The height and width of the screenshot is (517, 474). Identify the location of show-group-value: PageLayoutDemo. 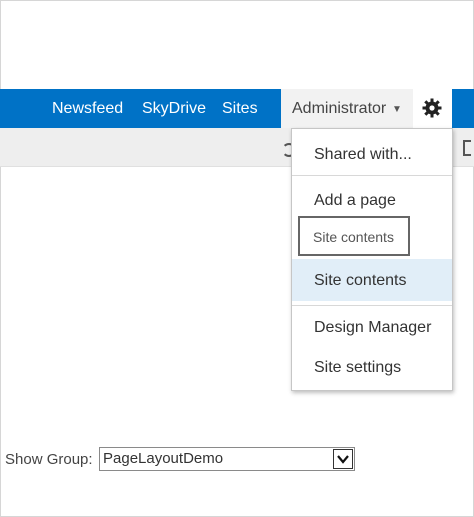
(163, 458).